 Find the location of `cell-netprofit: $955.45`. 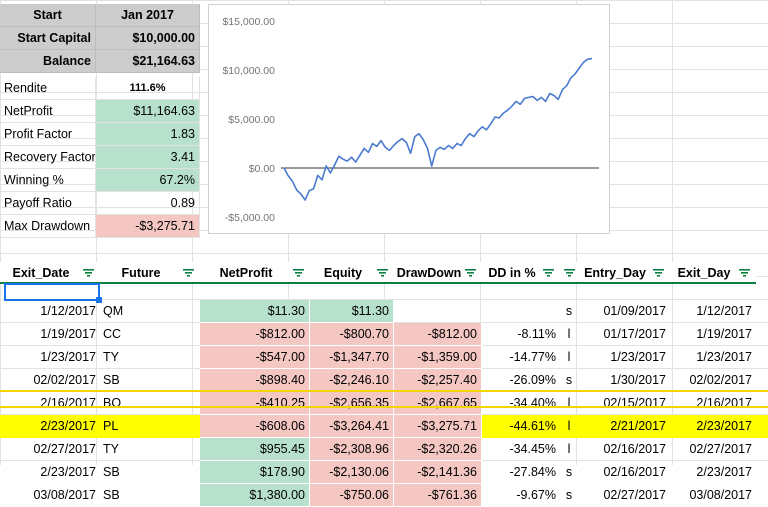

cell-netprofit: $955.45 is located at coordinates (255, 449).